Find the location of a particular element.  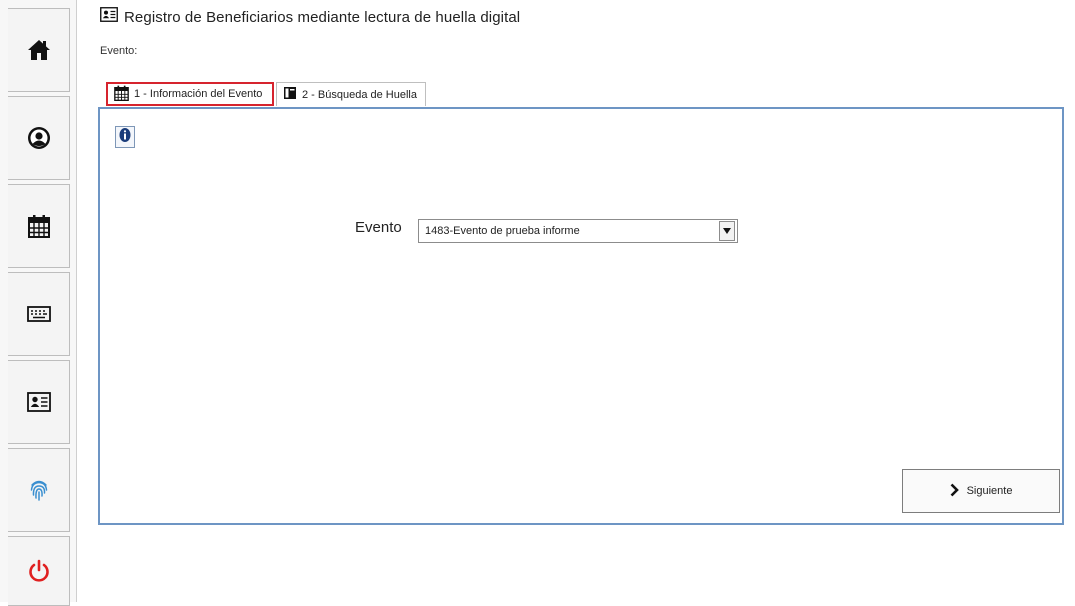

event-field-label: Evento is located at coordinates (378, 227).